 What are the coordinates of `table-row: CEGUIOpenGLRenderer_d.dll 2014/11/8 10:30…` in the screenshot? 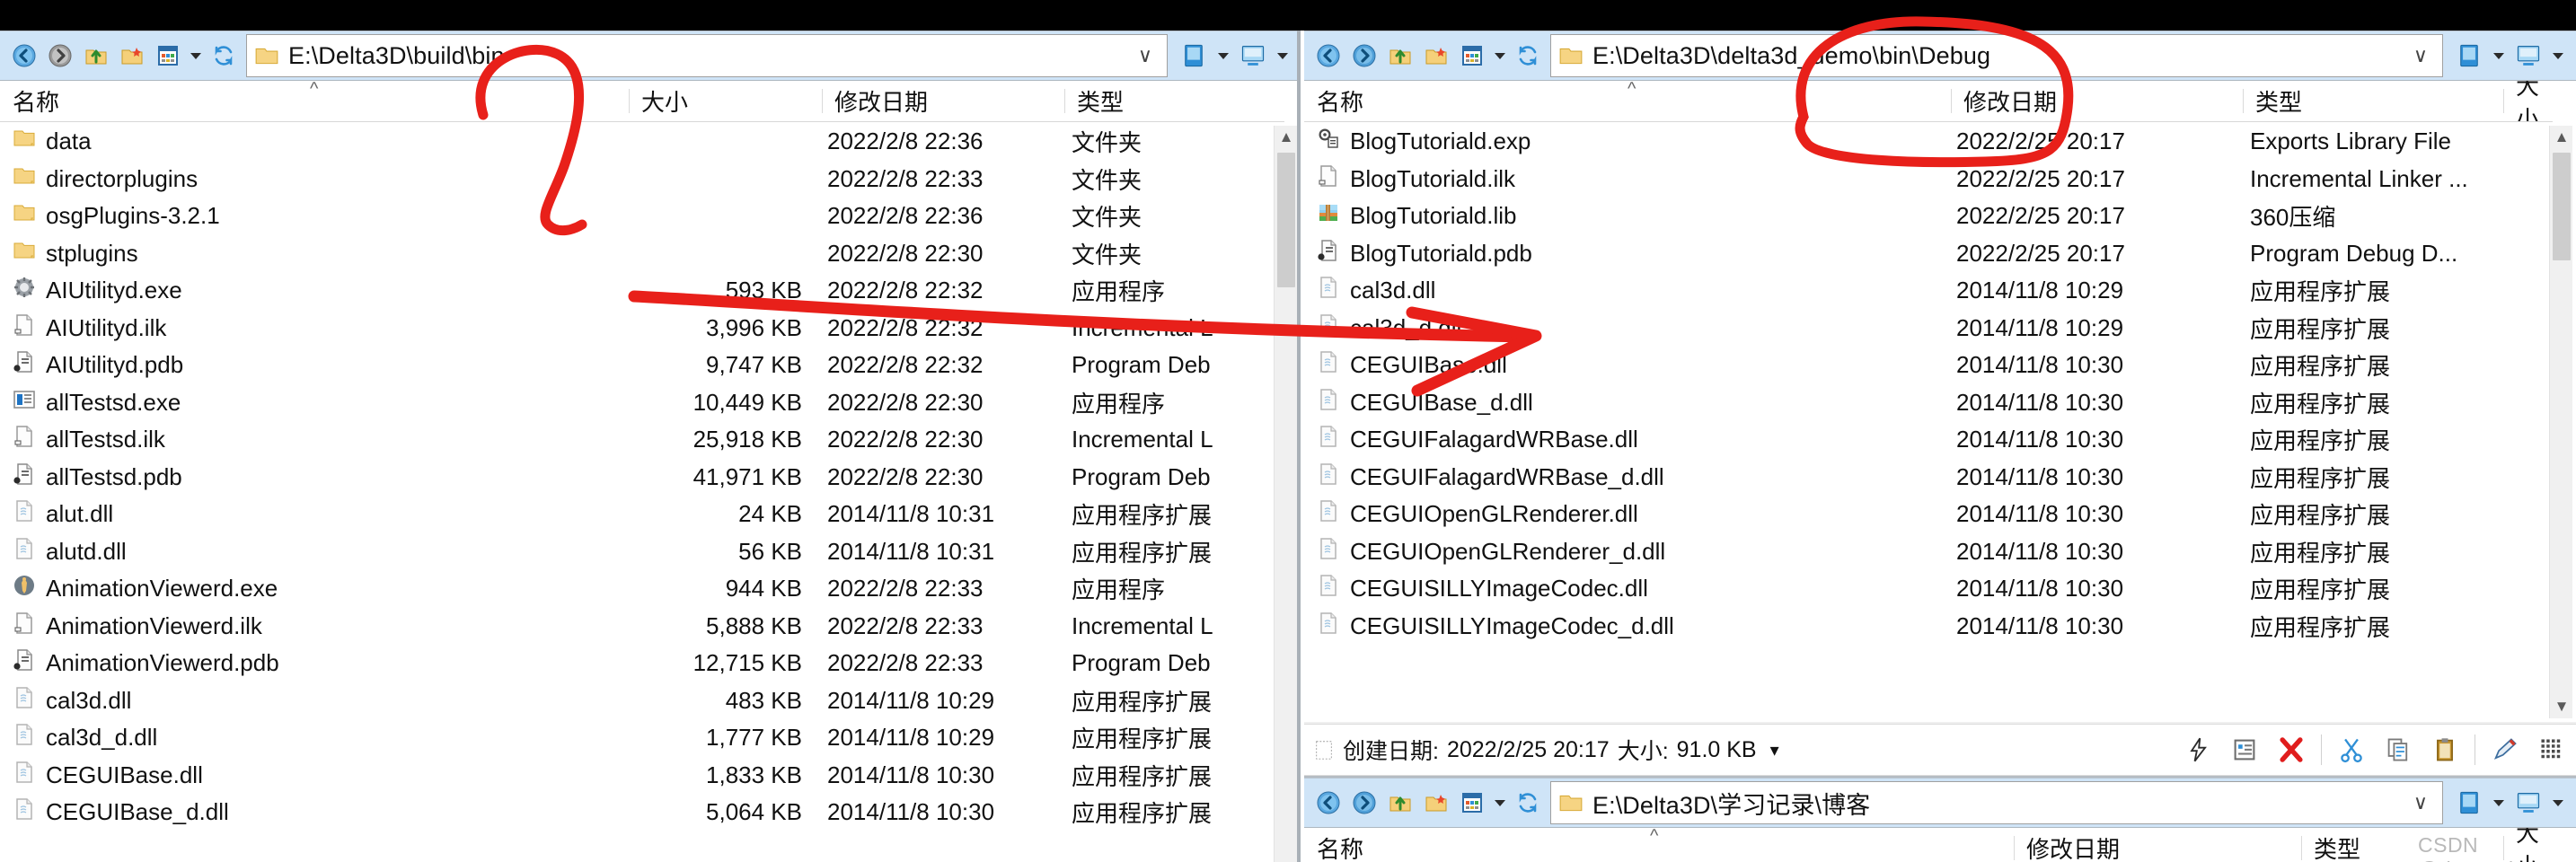 It's located at (1928, 552).